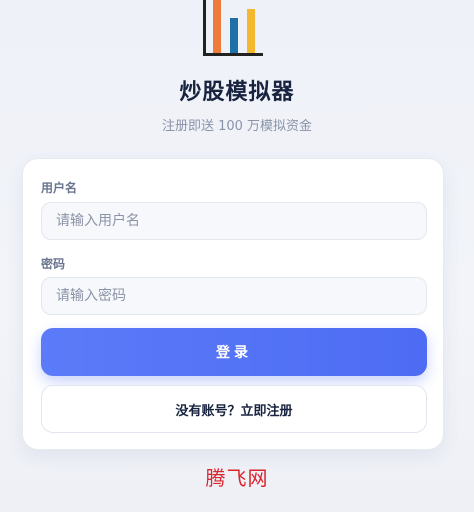 Image resolution: width=474 pixels, height=512 pixels. What do you see at coordinates (59, 188) in the screenshot?
I see `username-label: 用户名` at bounding box center [59, 188].